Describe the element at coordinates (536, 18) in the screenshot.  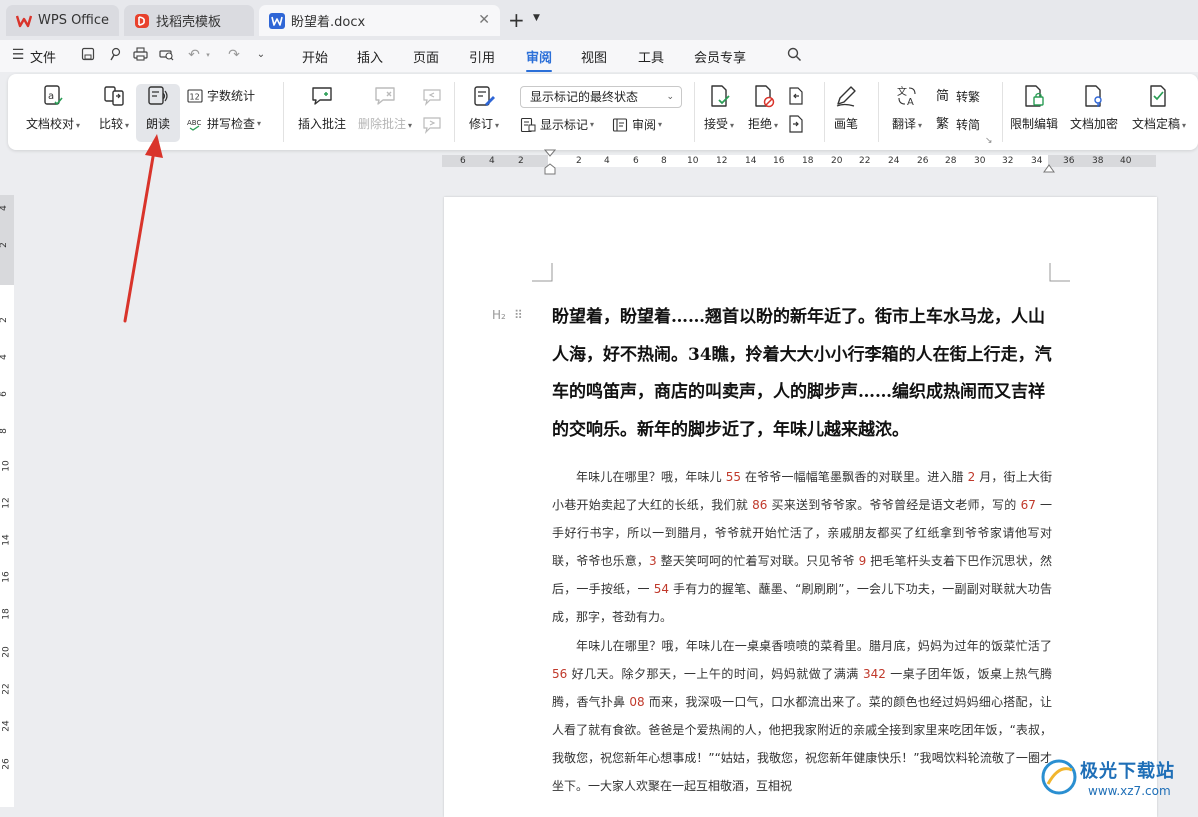
I see `chevron-down-icon: ▼` at that location.